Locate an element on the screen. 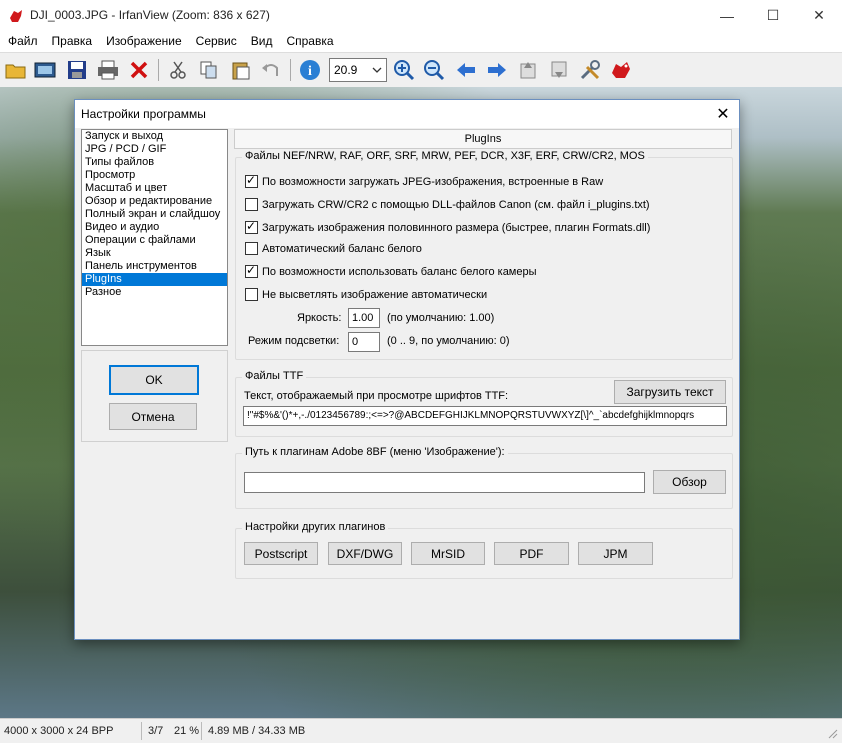  zoom-combobox: 20.9 is located at coordinates (358, 70).